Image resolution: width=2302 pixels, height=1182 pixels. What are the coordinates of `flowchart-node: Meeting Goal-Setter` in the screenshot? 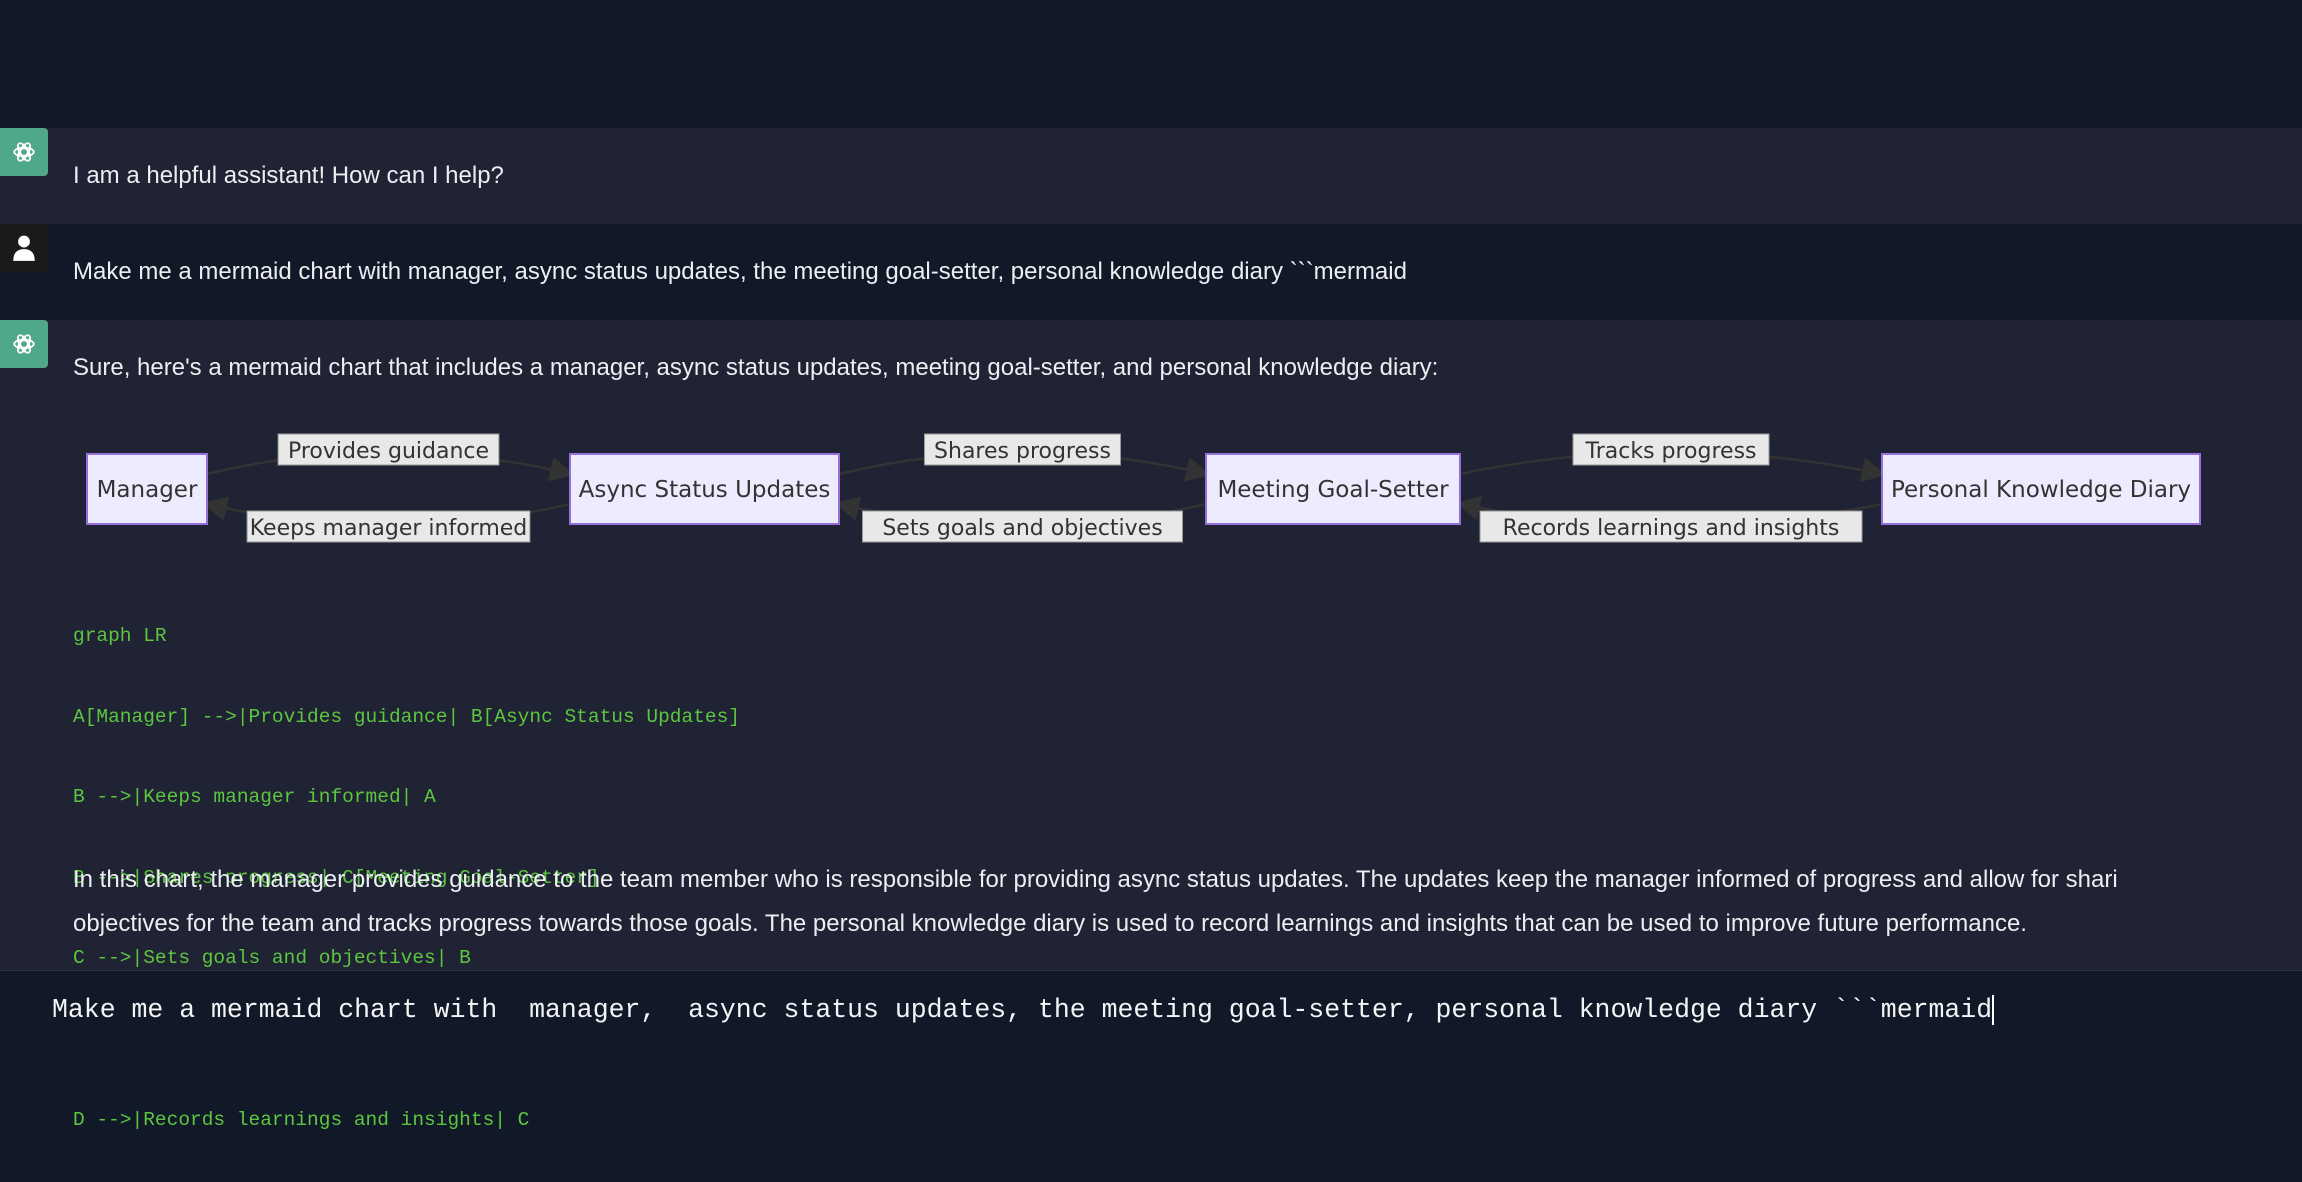 It's located at (1333, 489).